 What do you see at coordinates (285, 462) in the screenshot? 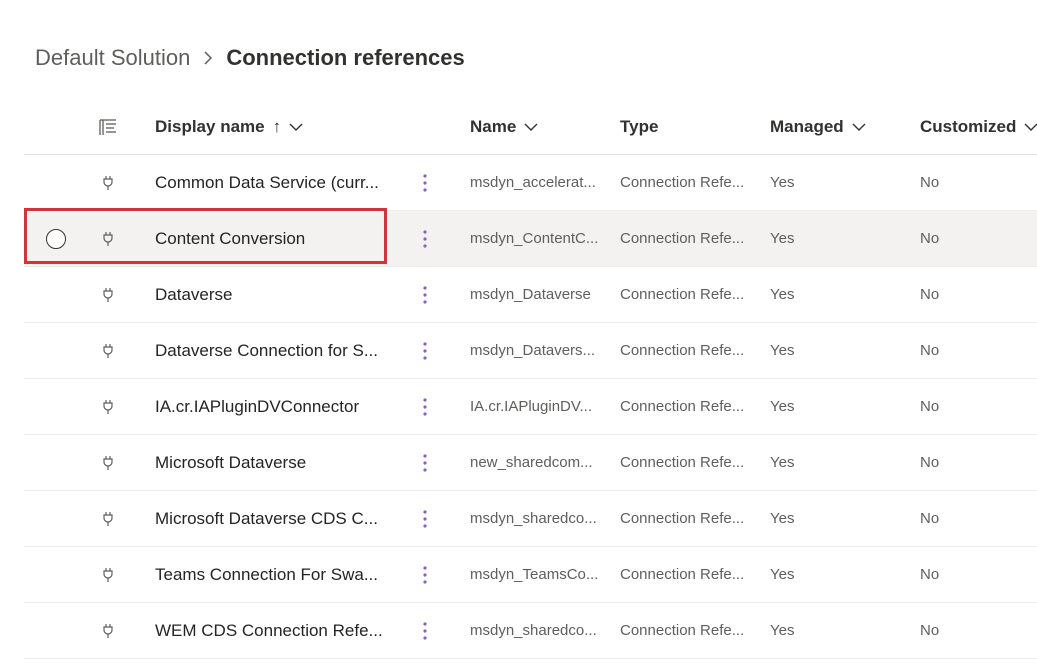
I see `row-display-name: Microsoft Dataverse` at bounding box center [285, 462].